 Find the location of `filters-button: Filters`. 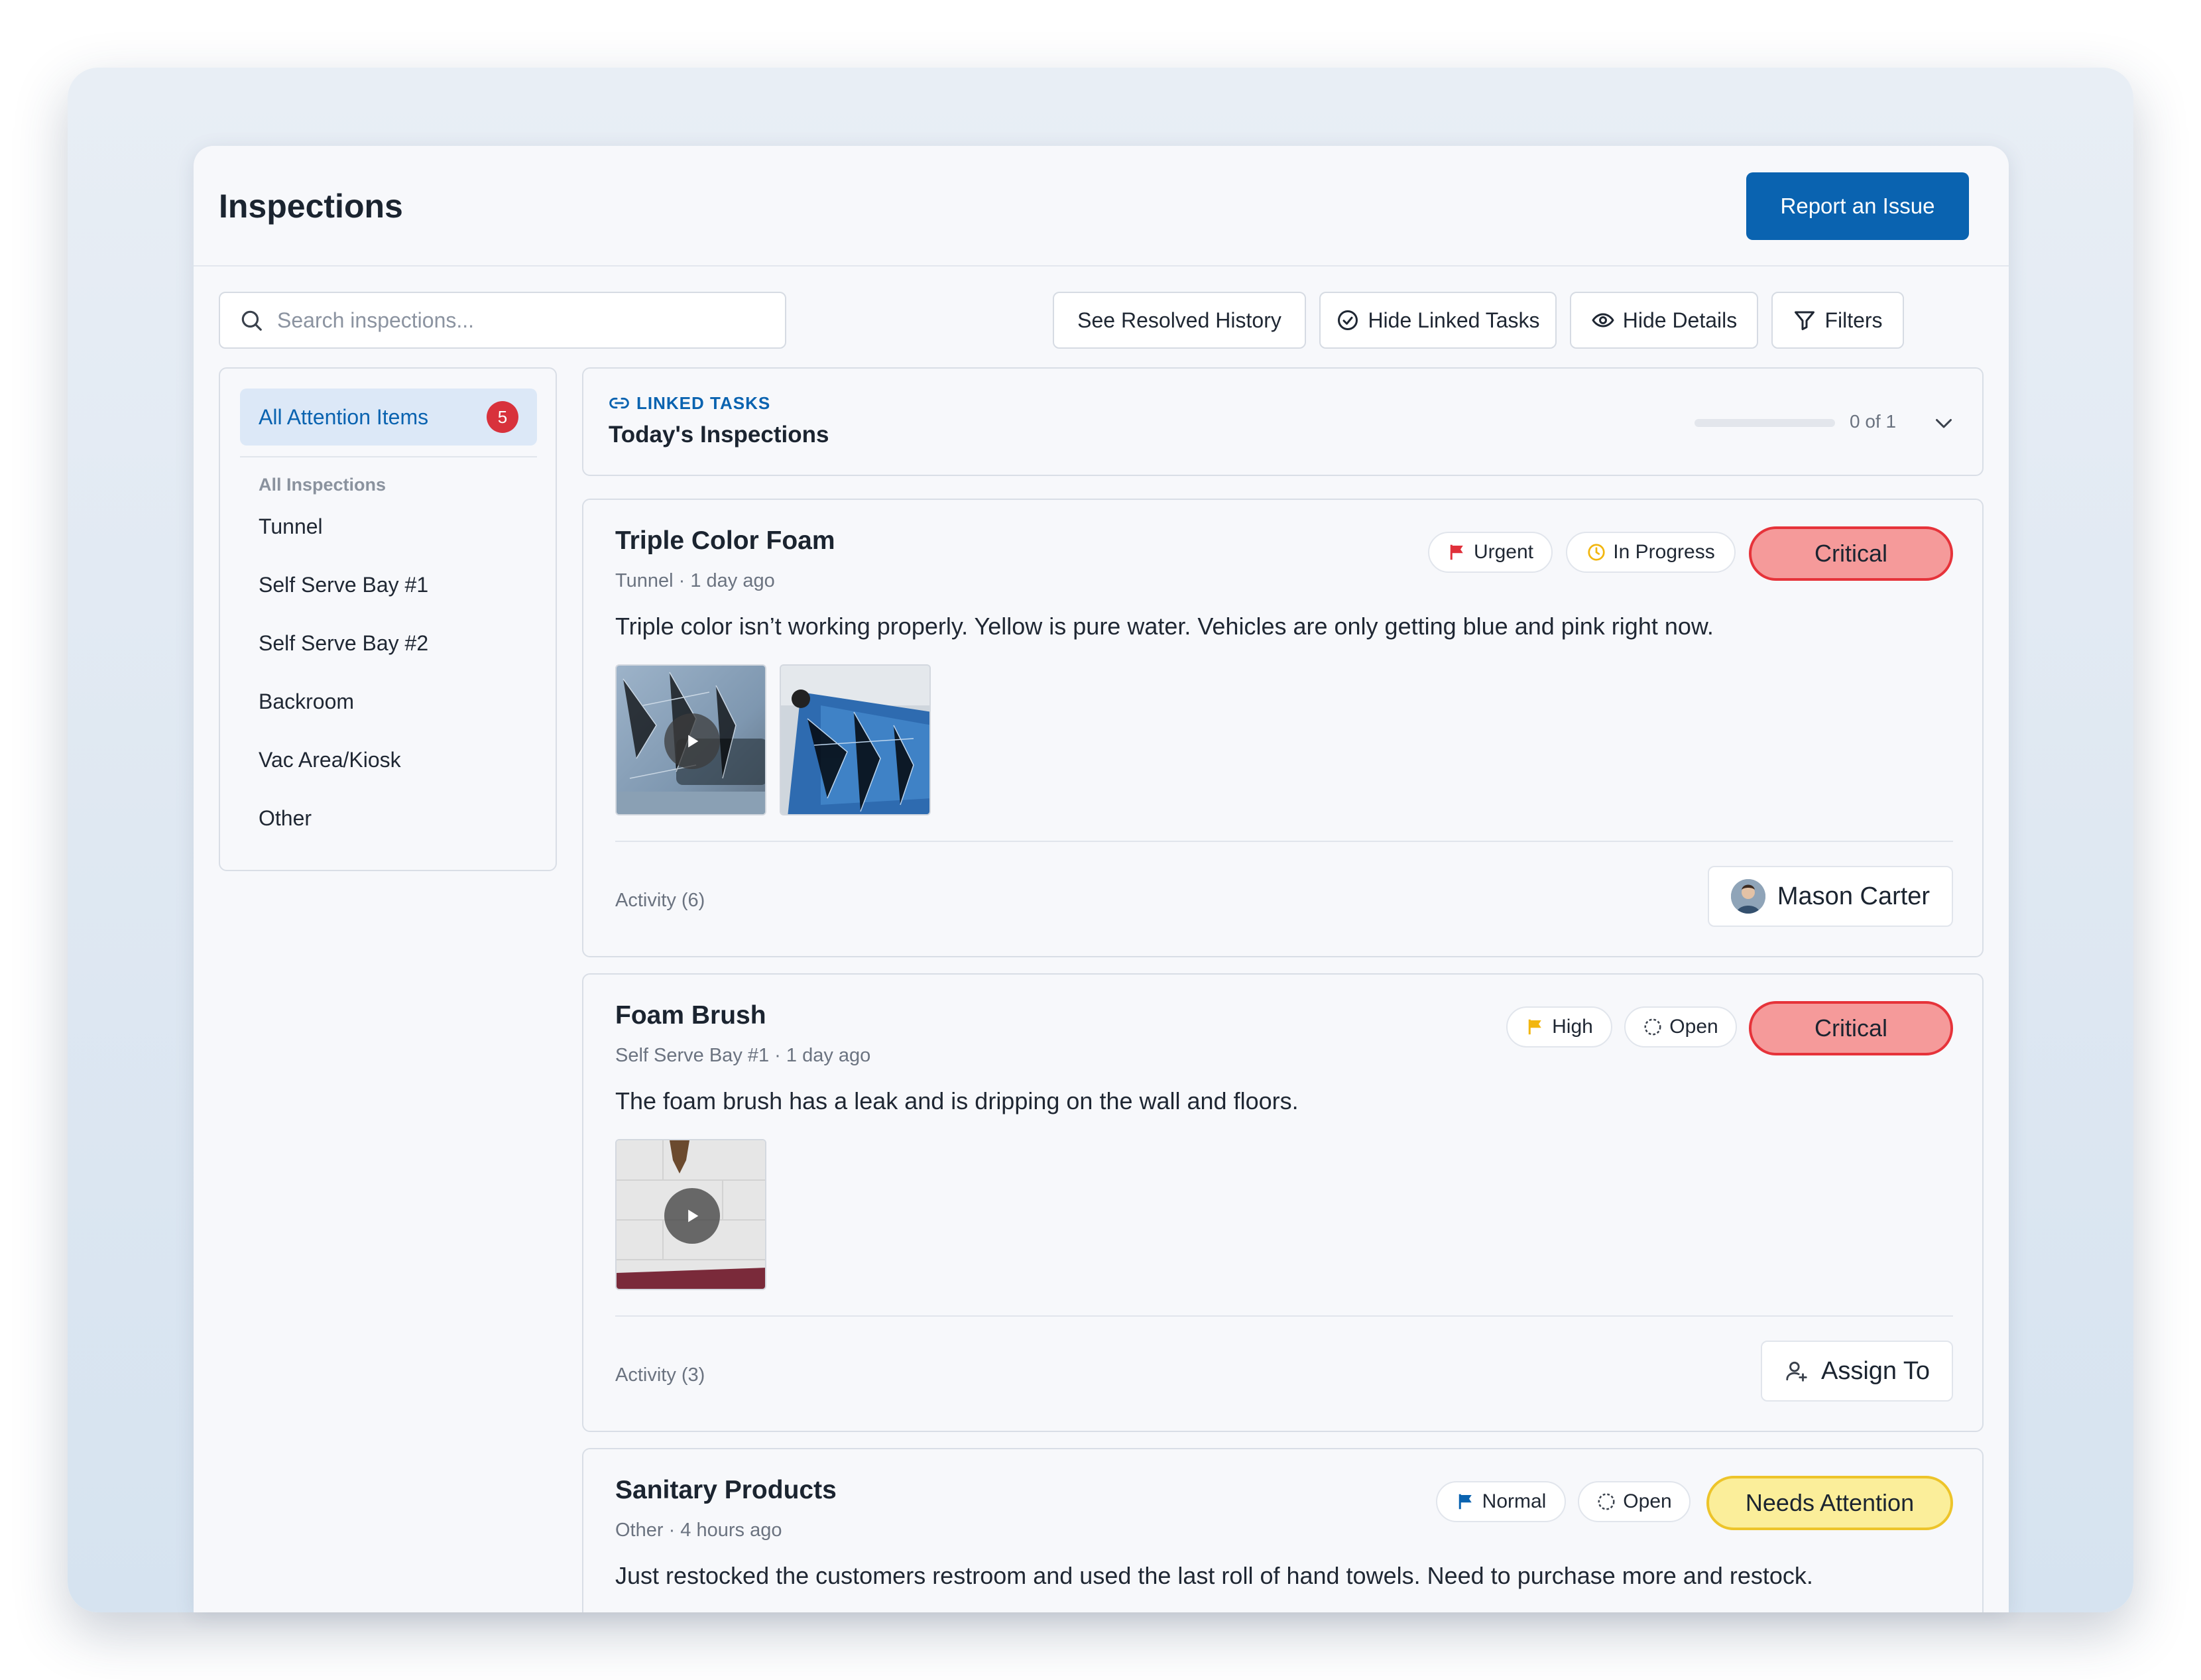

filters-button: Filters is located at coordinates (1838, 320).